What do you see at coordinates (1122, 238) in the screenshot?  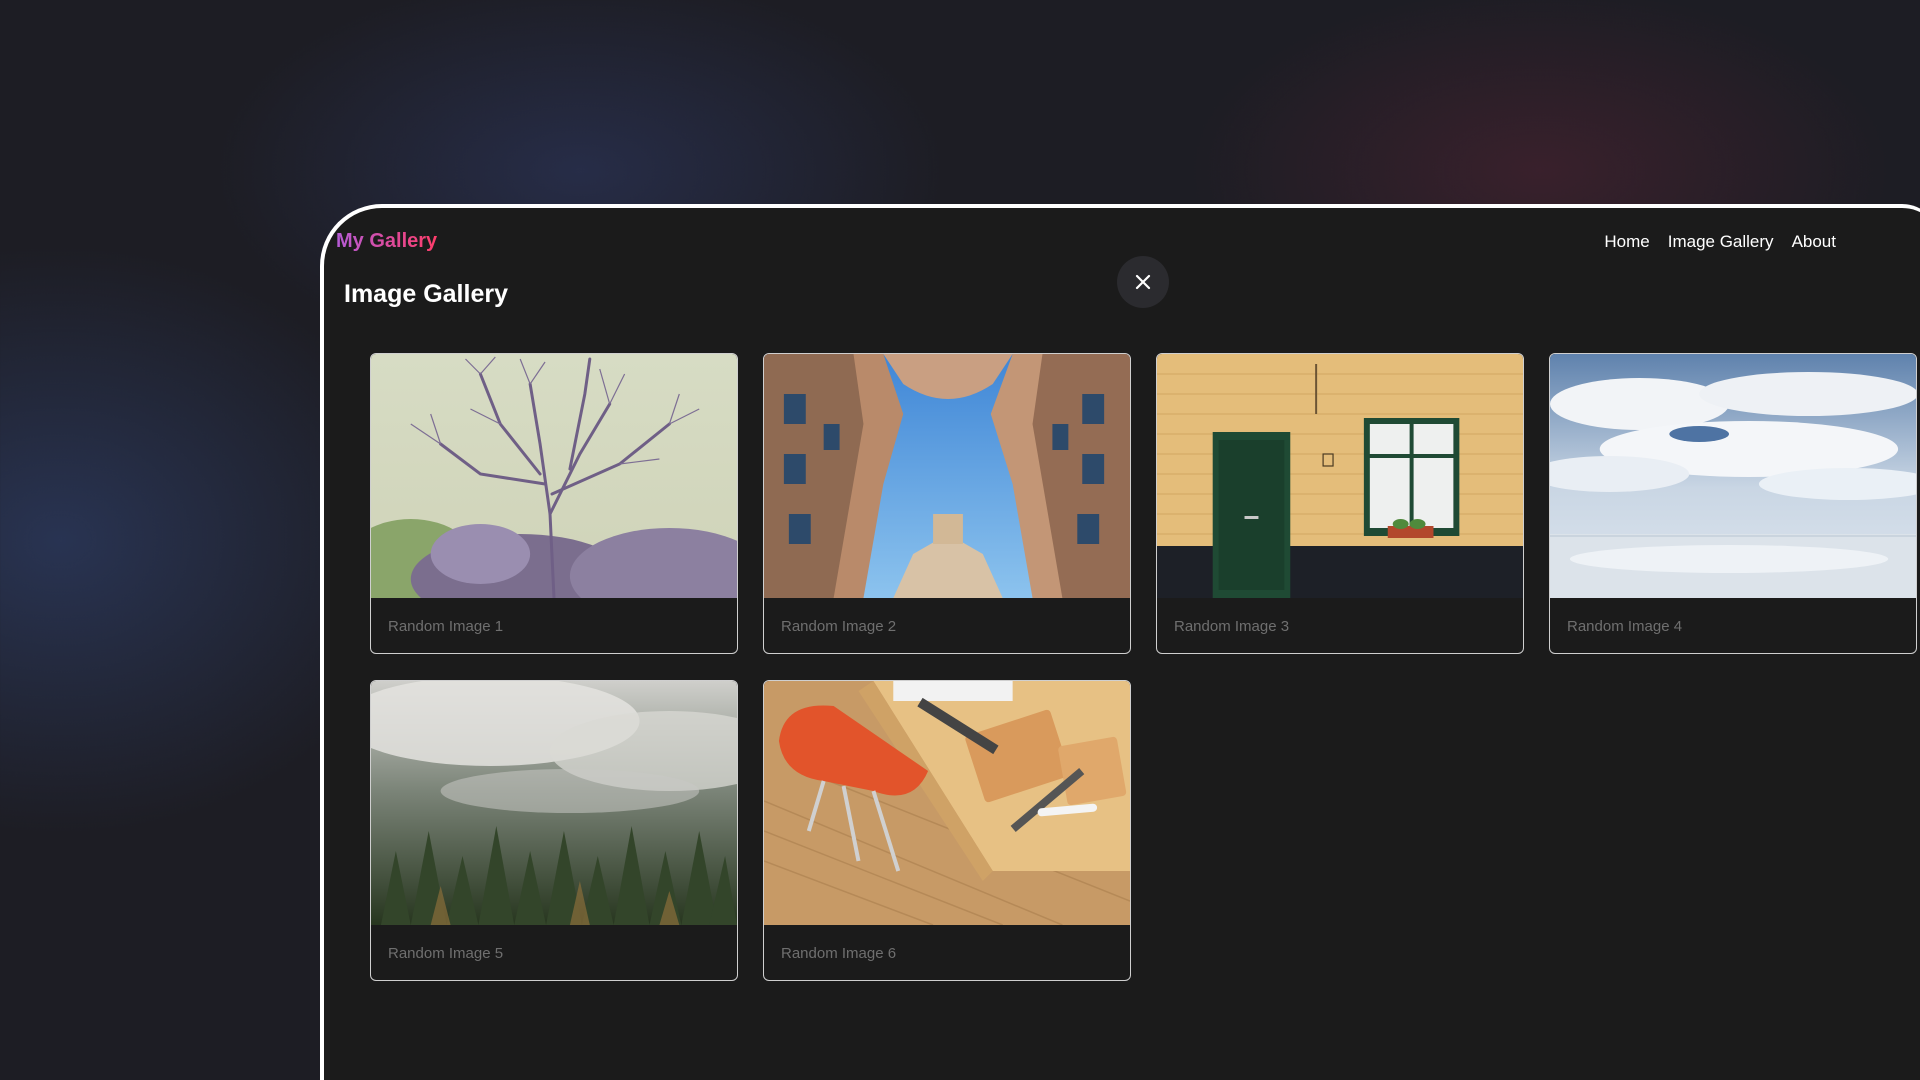 I see `navbar: My Gallery Home Image Gallery About` at bounding box center [1122, 238].